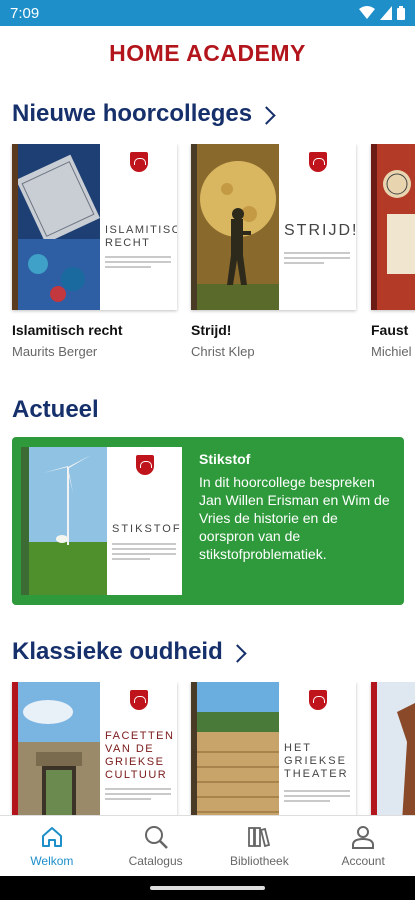 Image resolution: width=415 pixels, height=900 pixels. Describe the element at coordinates (140, 755) in the screenshot. I see `cover-title: FACETTEN VAN DE GRIEKSE CULTUUR` at that location.